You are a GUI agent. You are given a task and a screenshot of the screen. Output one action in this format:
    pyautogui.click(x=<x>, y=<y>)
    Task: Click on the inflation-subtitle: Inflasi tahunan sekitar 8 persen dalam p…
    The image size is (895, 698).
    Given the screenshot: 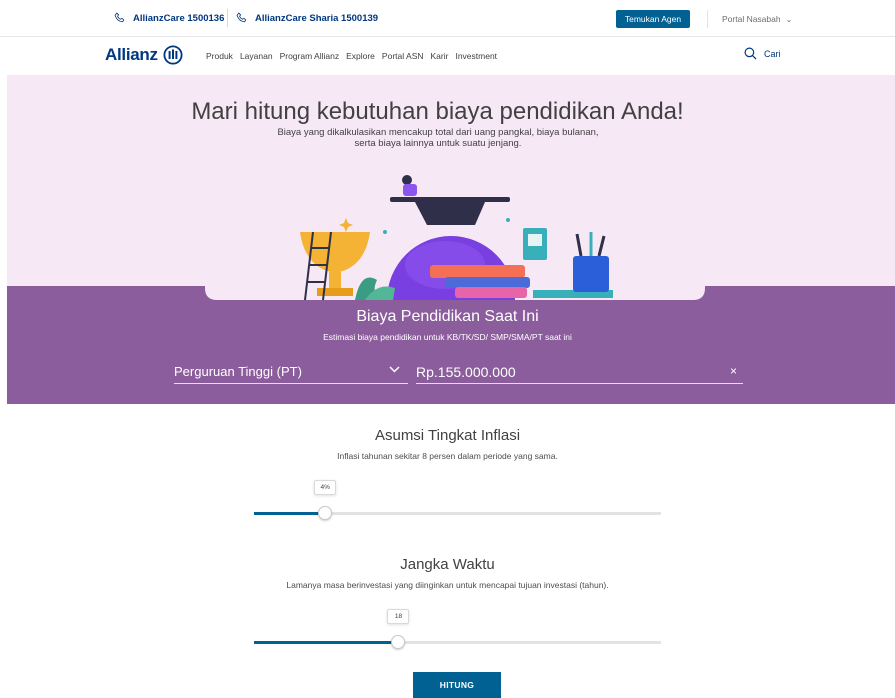 What is the action you would take?
    pyautogui.click(x=447, y=456)
    